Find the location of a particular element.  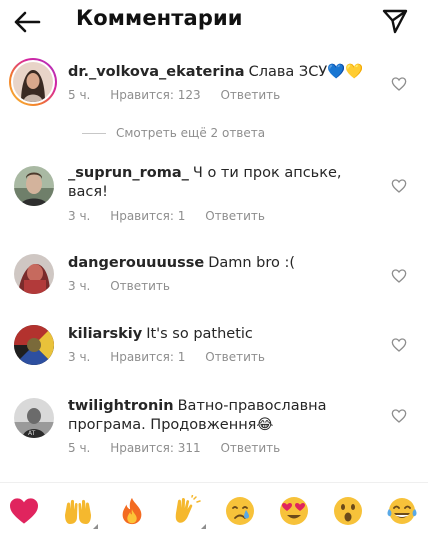

comment-username: twilightronin is located at coordinates (121, 406).